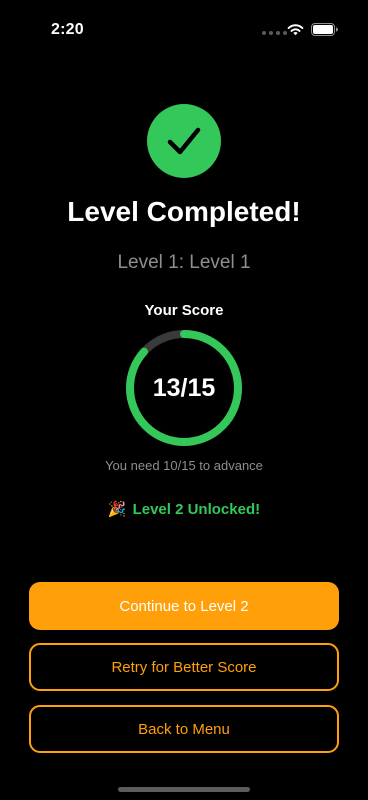  I want to click on checkmark-icon, so click(184, 141).